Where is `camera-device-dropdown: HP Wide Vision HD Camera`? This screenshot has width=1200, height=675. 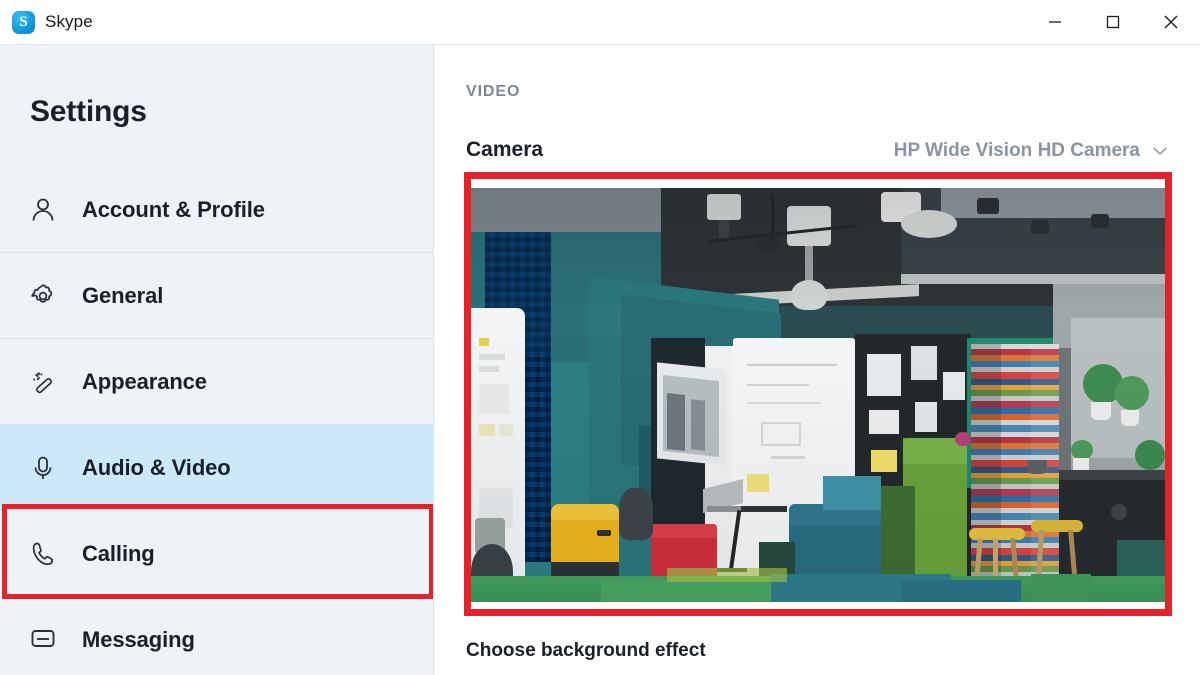 camera-device-dropdown: HP Wide Vision HD Camera is located at coordinates (1032, 151).